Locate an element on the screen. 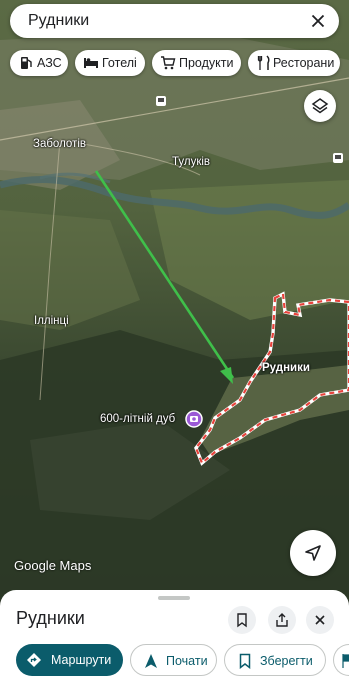  save-button: Зберегти is located at coordinates (275, 660).